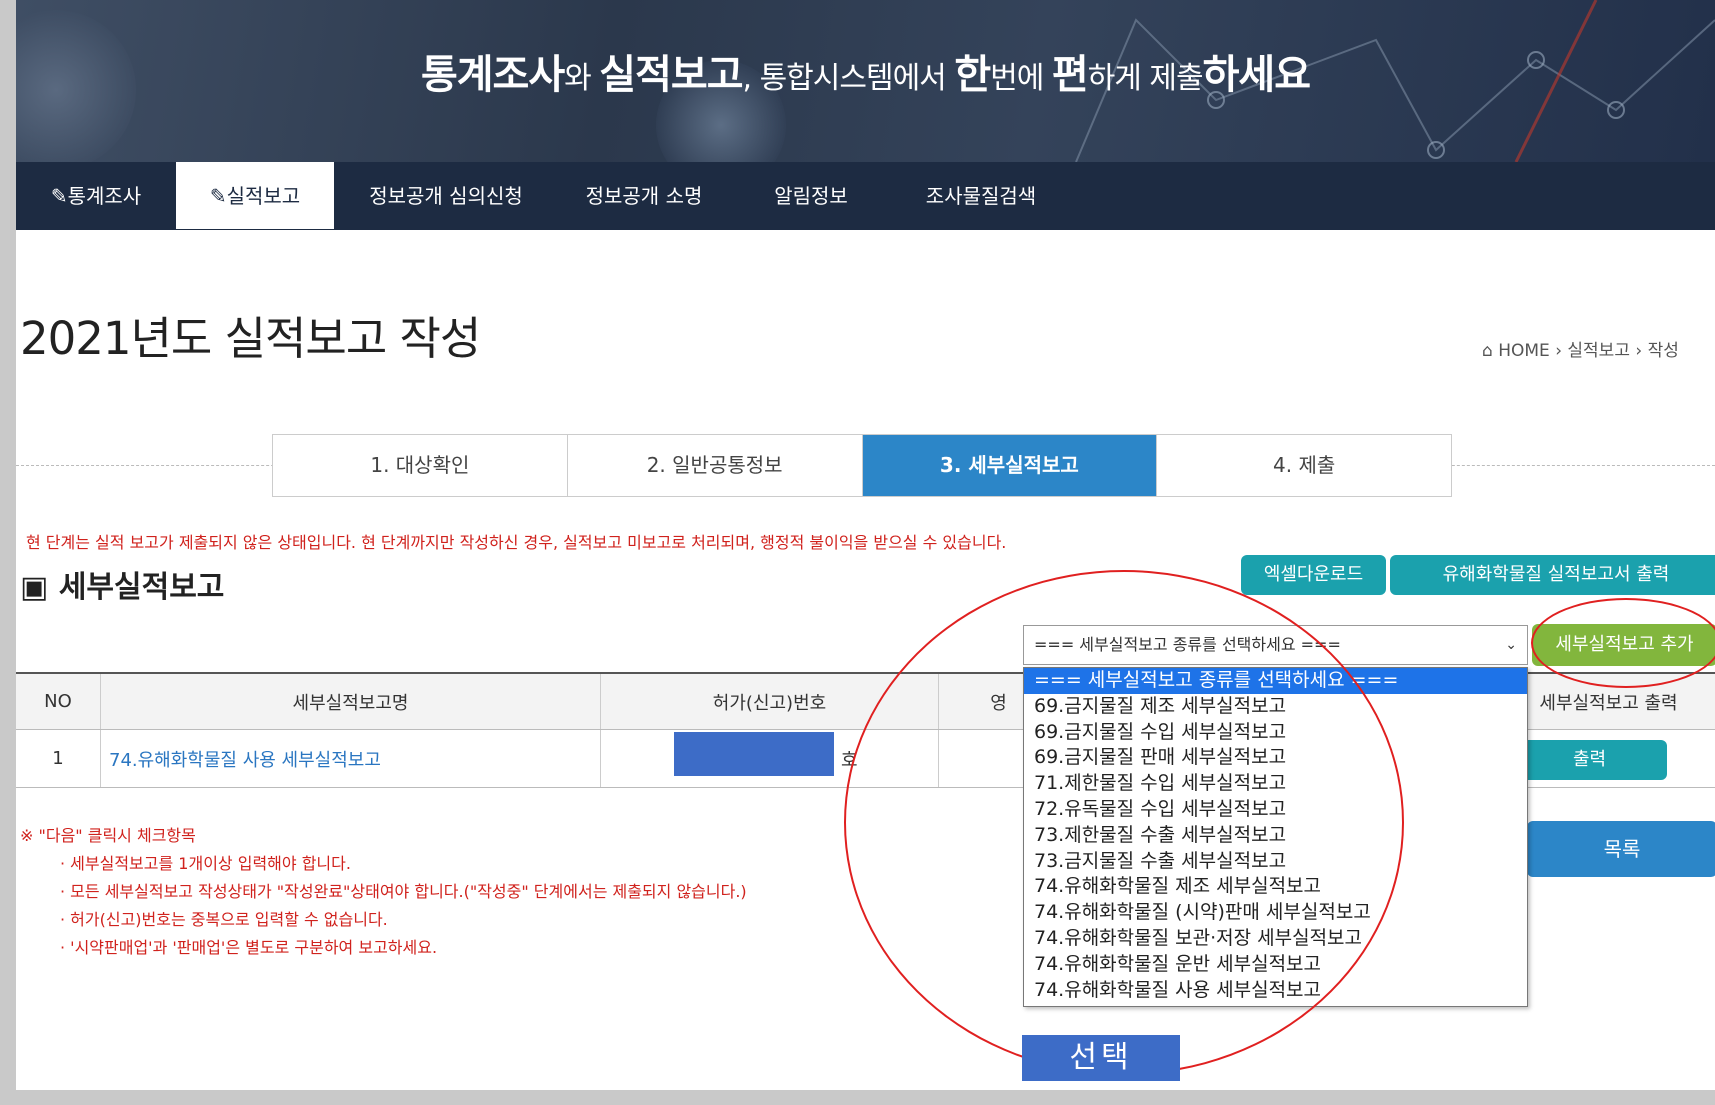 The height and width of the screenshot is (1105, 1715). What do you see at coordinates (1124, 822) in the screenshot?
I see `annotation-circle-dropdown` at bounding box center [1124, 822].